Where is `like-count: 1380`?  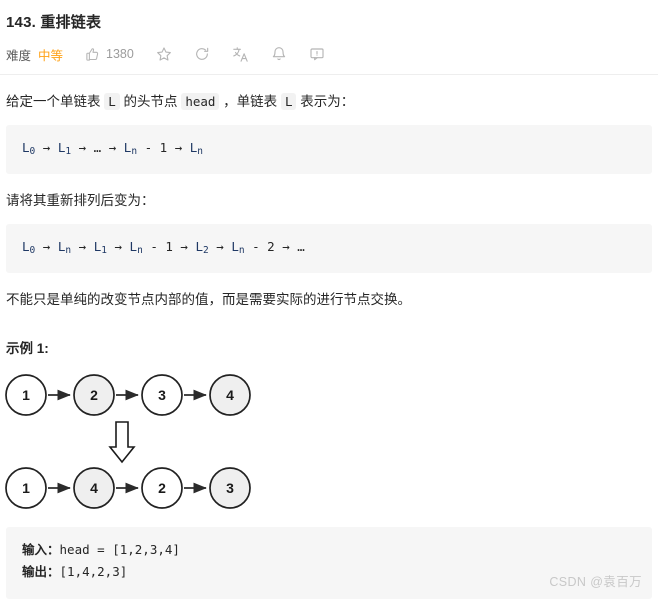
like-count: 1380 is located at coordinates (120, 54).